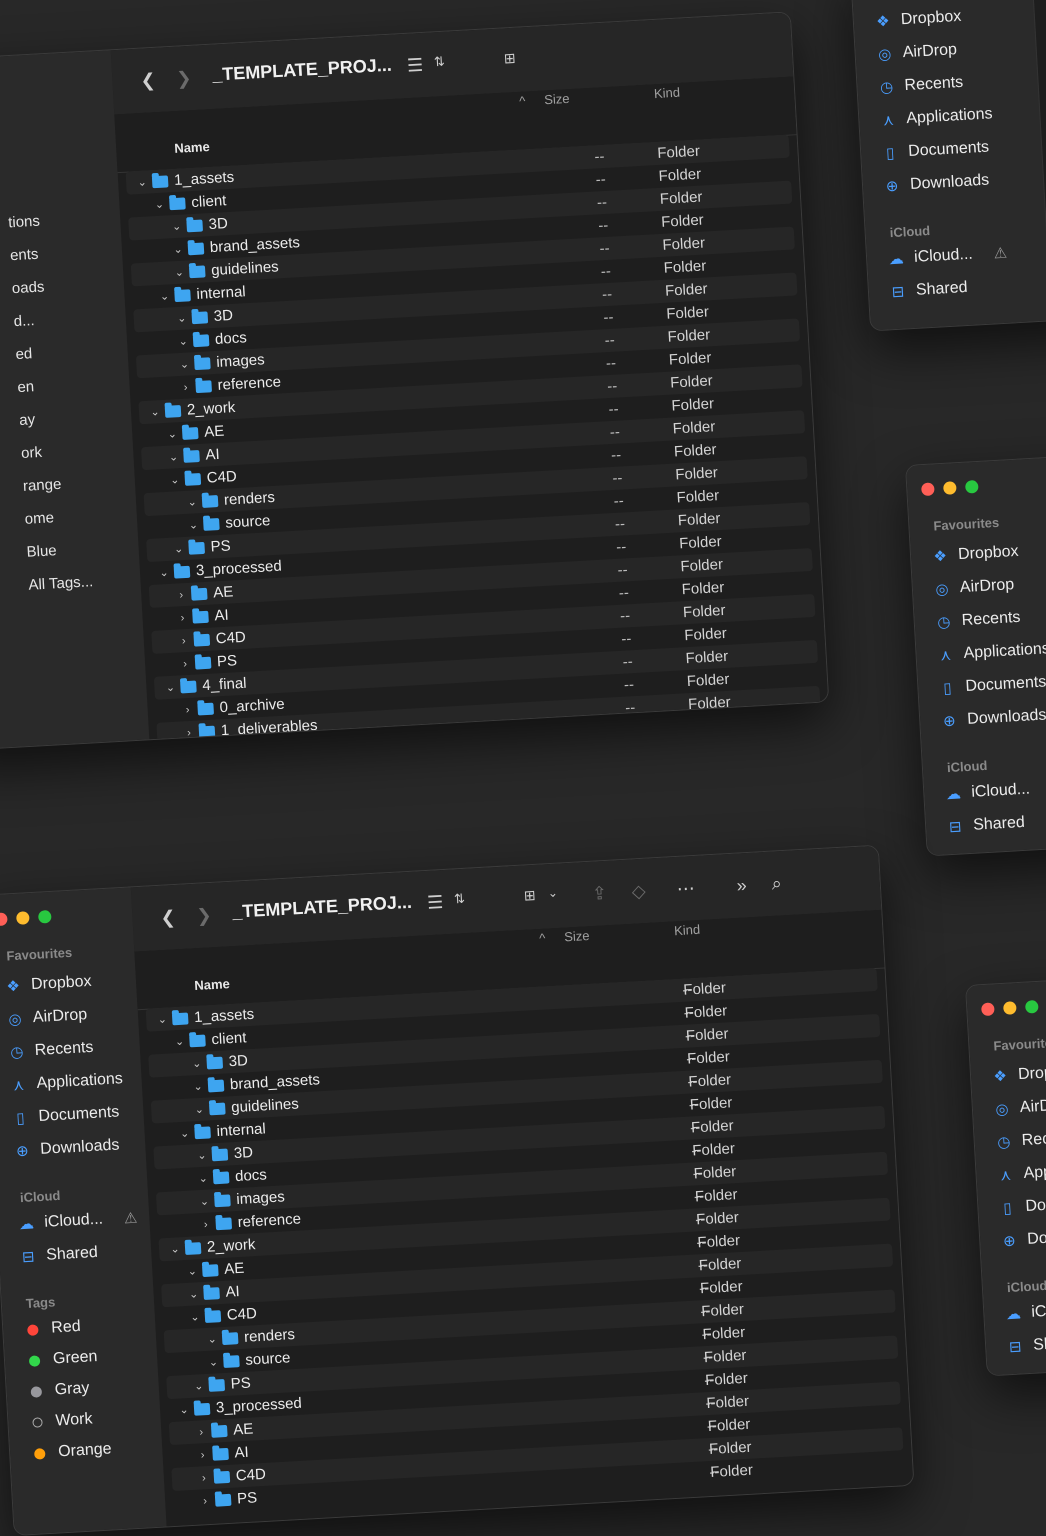 The height and width of the screenshot is (1536, 1046). I want to click on sidebar-item-label-clipped: ork, so click(53, 451).